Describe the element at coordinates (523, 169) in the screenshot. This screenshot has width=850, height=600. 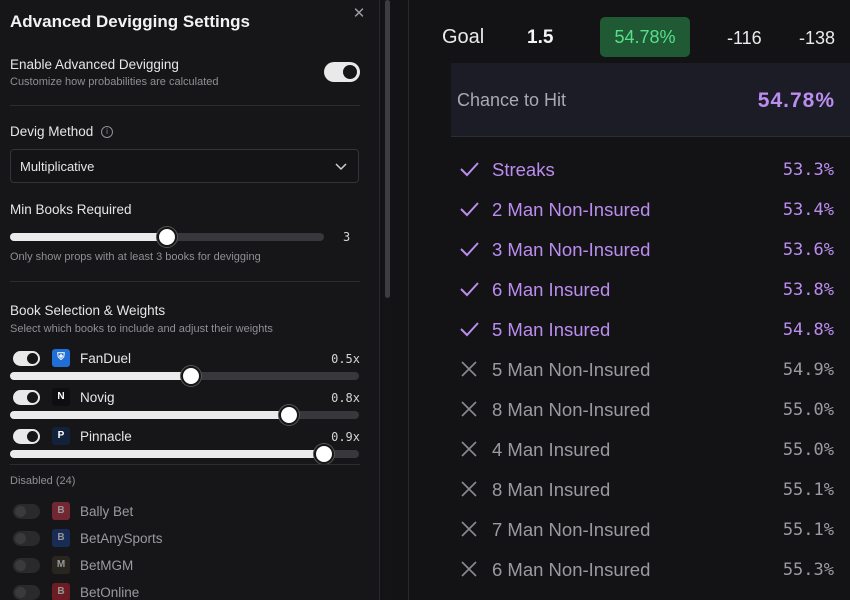
I see `entry-name: Streaks` at that location.